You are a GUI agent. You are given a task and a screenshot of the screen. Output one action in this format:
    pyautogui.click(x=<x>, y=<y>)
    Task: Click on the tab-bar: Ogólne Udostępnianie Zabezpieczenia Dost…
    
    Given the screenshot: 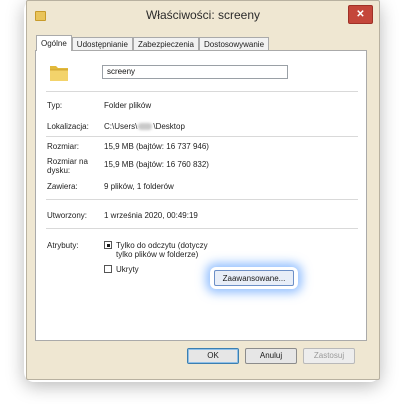 What is the action you would take?
    pyautogui.click(x=153, y=43)
    